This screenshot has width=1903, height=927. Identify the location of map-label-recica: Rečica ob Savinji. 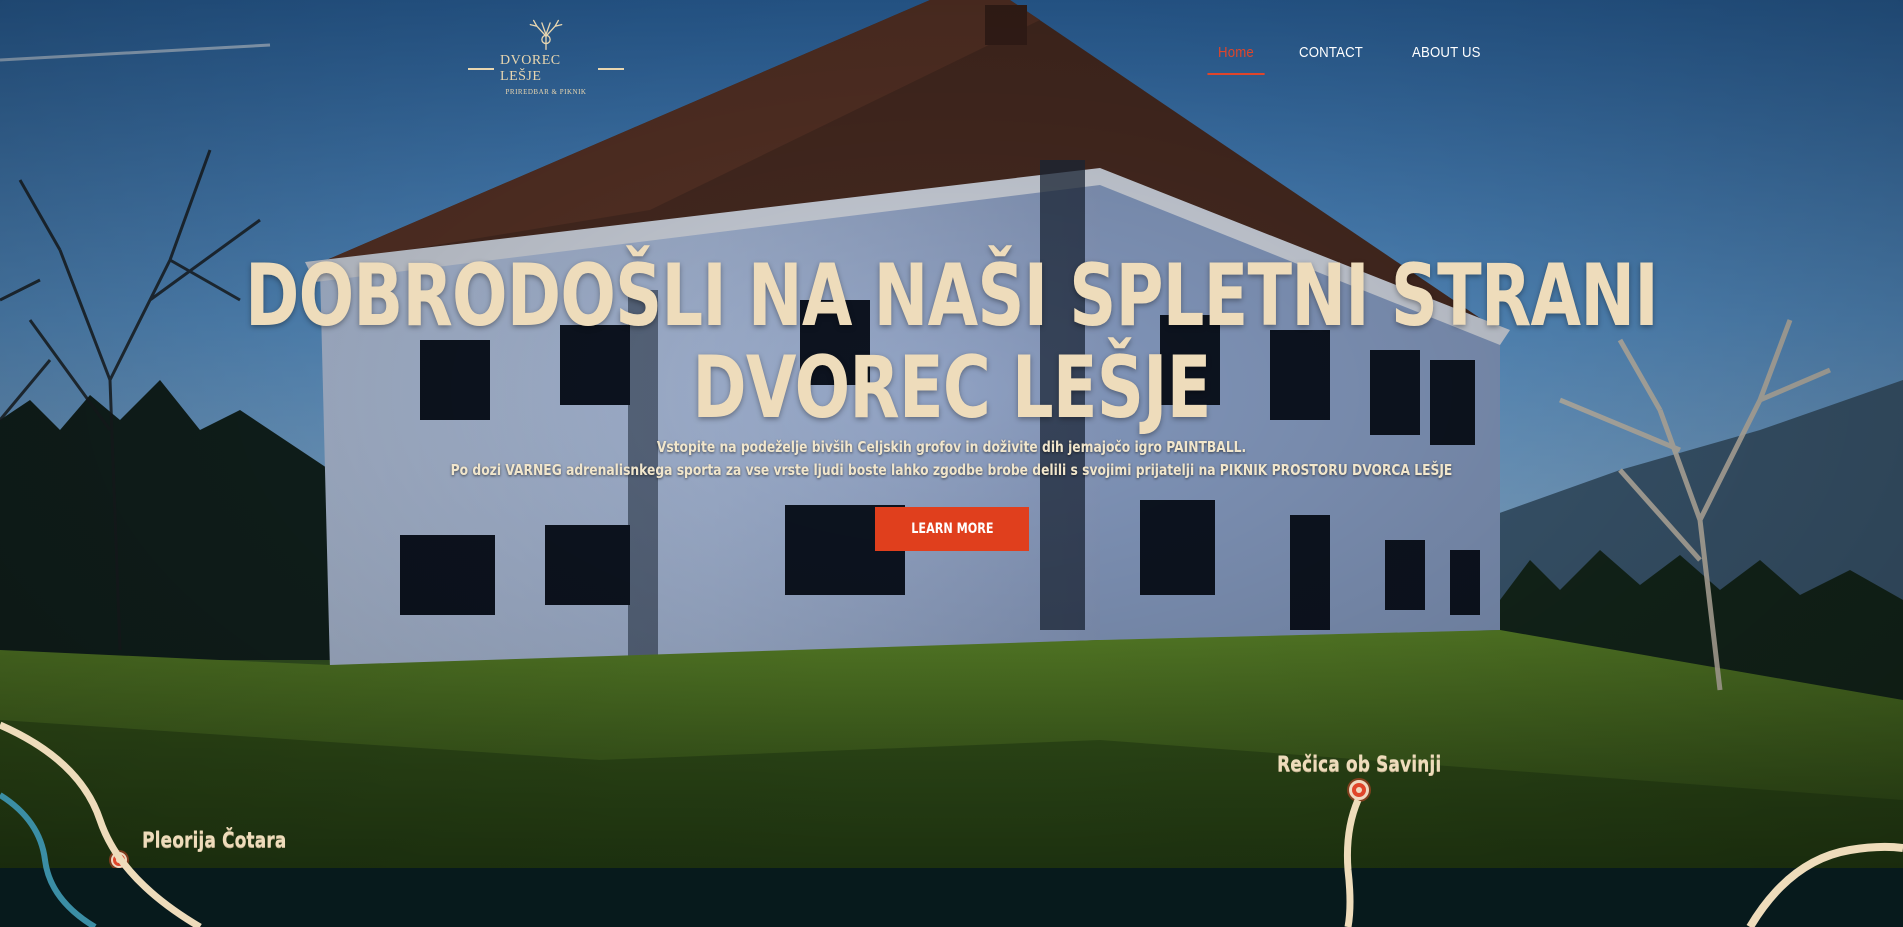
(1359, 764).